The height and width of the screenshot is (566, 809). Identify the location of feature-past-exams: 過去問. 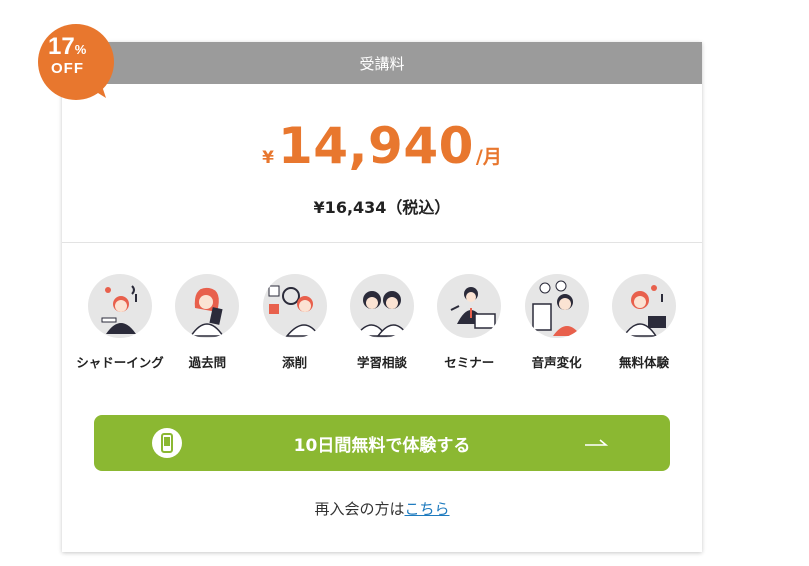
(207, 322).